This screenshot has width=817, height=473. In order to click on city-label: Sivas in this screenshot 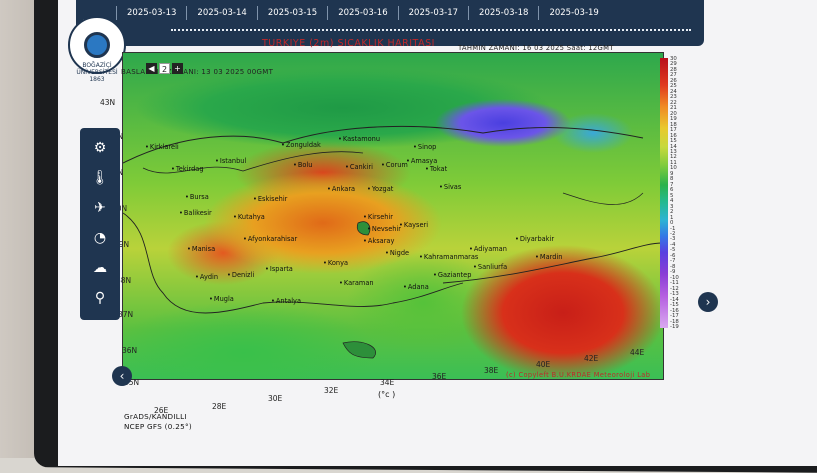, I will do `click(450, 187)`.